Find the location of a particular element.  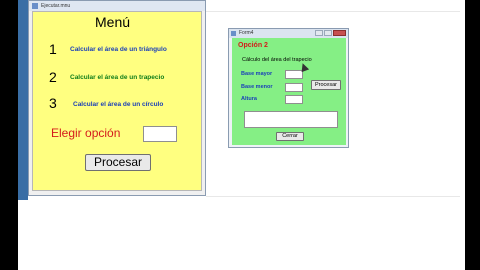

altura-input is located at coordinates (294, 99).